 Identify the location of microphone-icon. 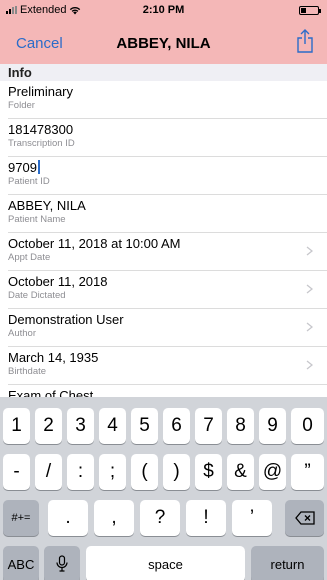
(62, 563).